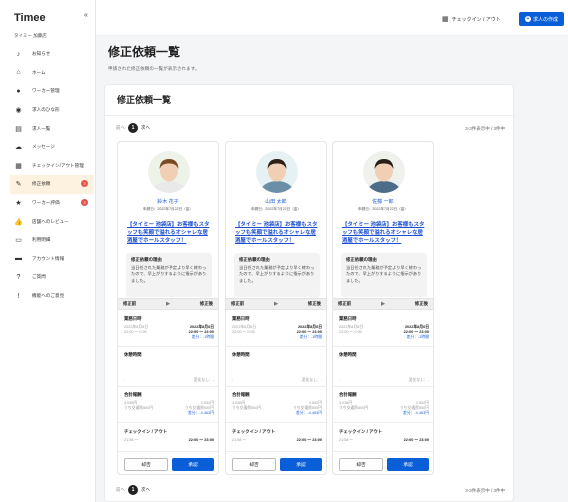 The image size is (568, 502). What do you see at coordinates (202, 337) in the screenshot?
I see `work-date-diff: 差分：-1時間` at bounding box center [202, 337].